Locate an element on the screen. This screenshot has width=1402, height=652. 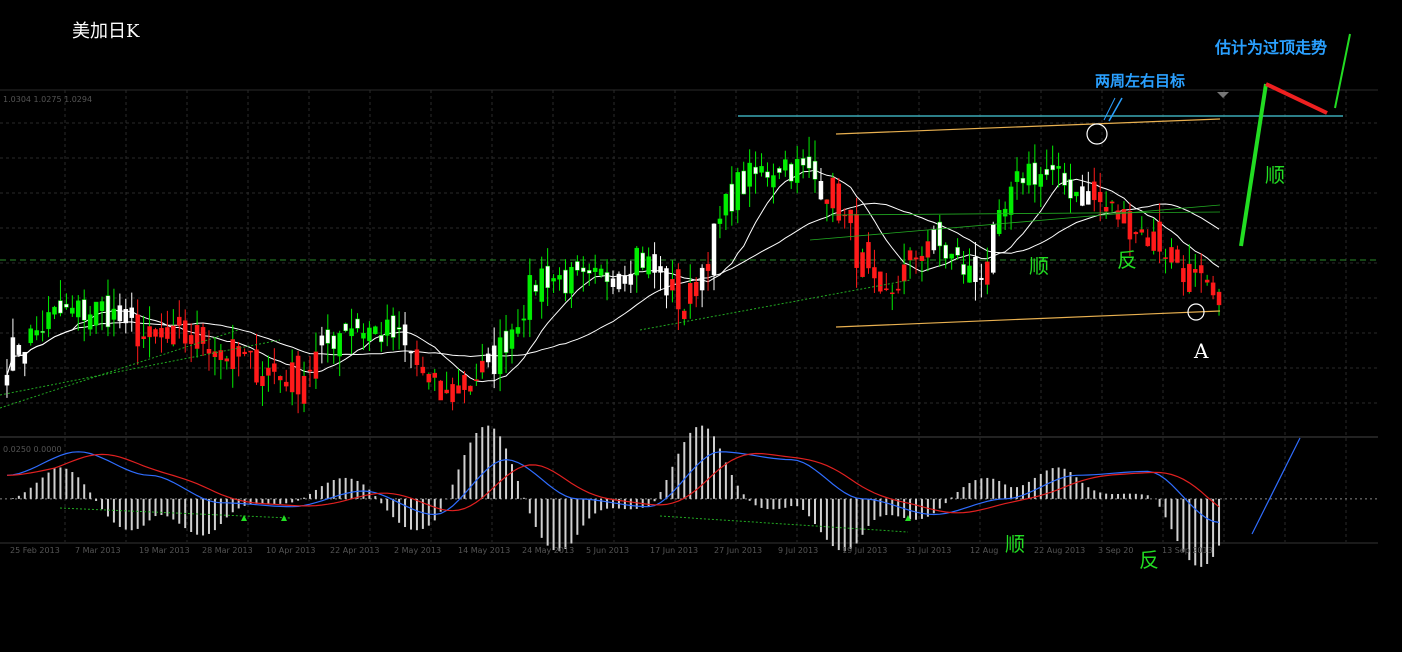
forecast-up-leg is located at coordinates (1253, 165).